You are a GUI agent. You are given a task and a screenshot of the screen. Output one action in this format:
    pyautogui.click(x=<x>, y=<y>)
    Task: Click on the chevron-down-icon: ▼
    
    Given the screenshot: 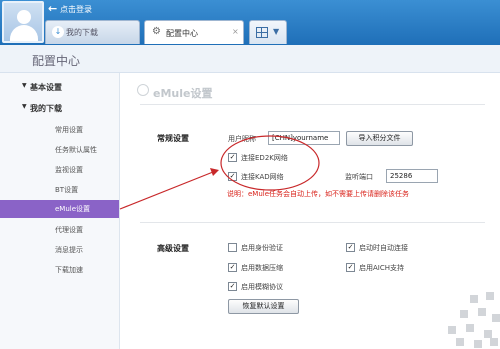 What is the action you would take?
    pyautogui.click(x=276, y=31)
    